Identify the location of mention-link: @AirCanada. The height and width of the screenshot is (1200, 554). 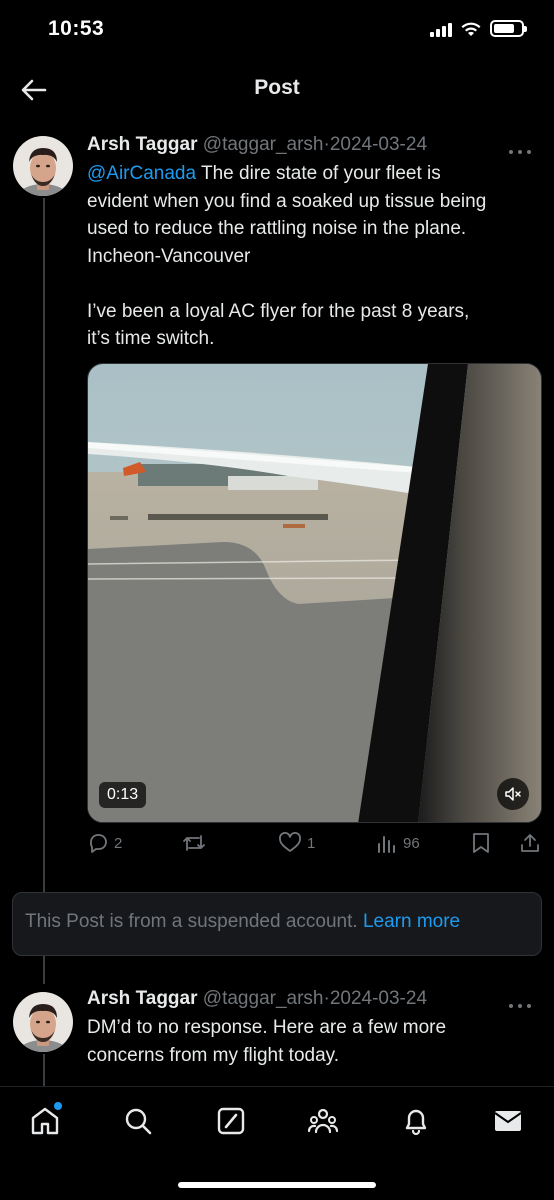
(141, 173).